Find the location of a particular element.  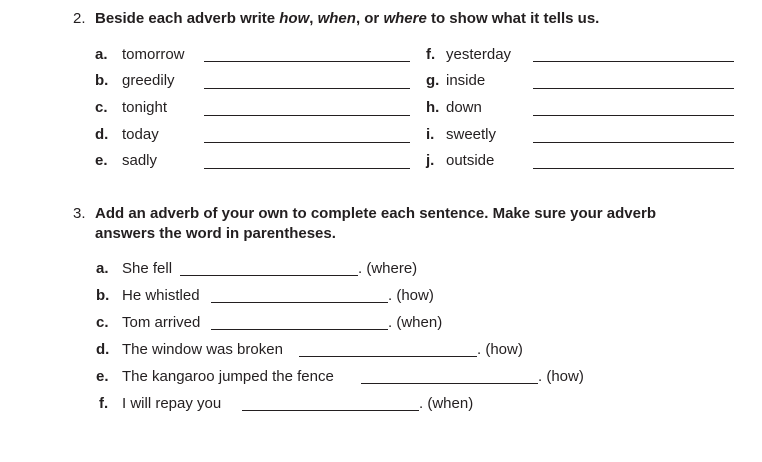

adverb-word: greedily is located at coordinates (148, 80).